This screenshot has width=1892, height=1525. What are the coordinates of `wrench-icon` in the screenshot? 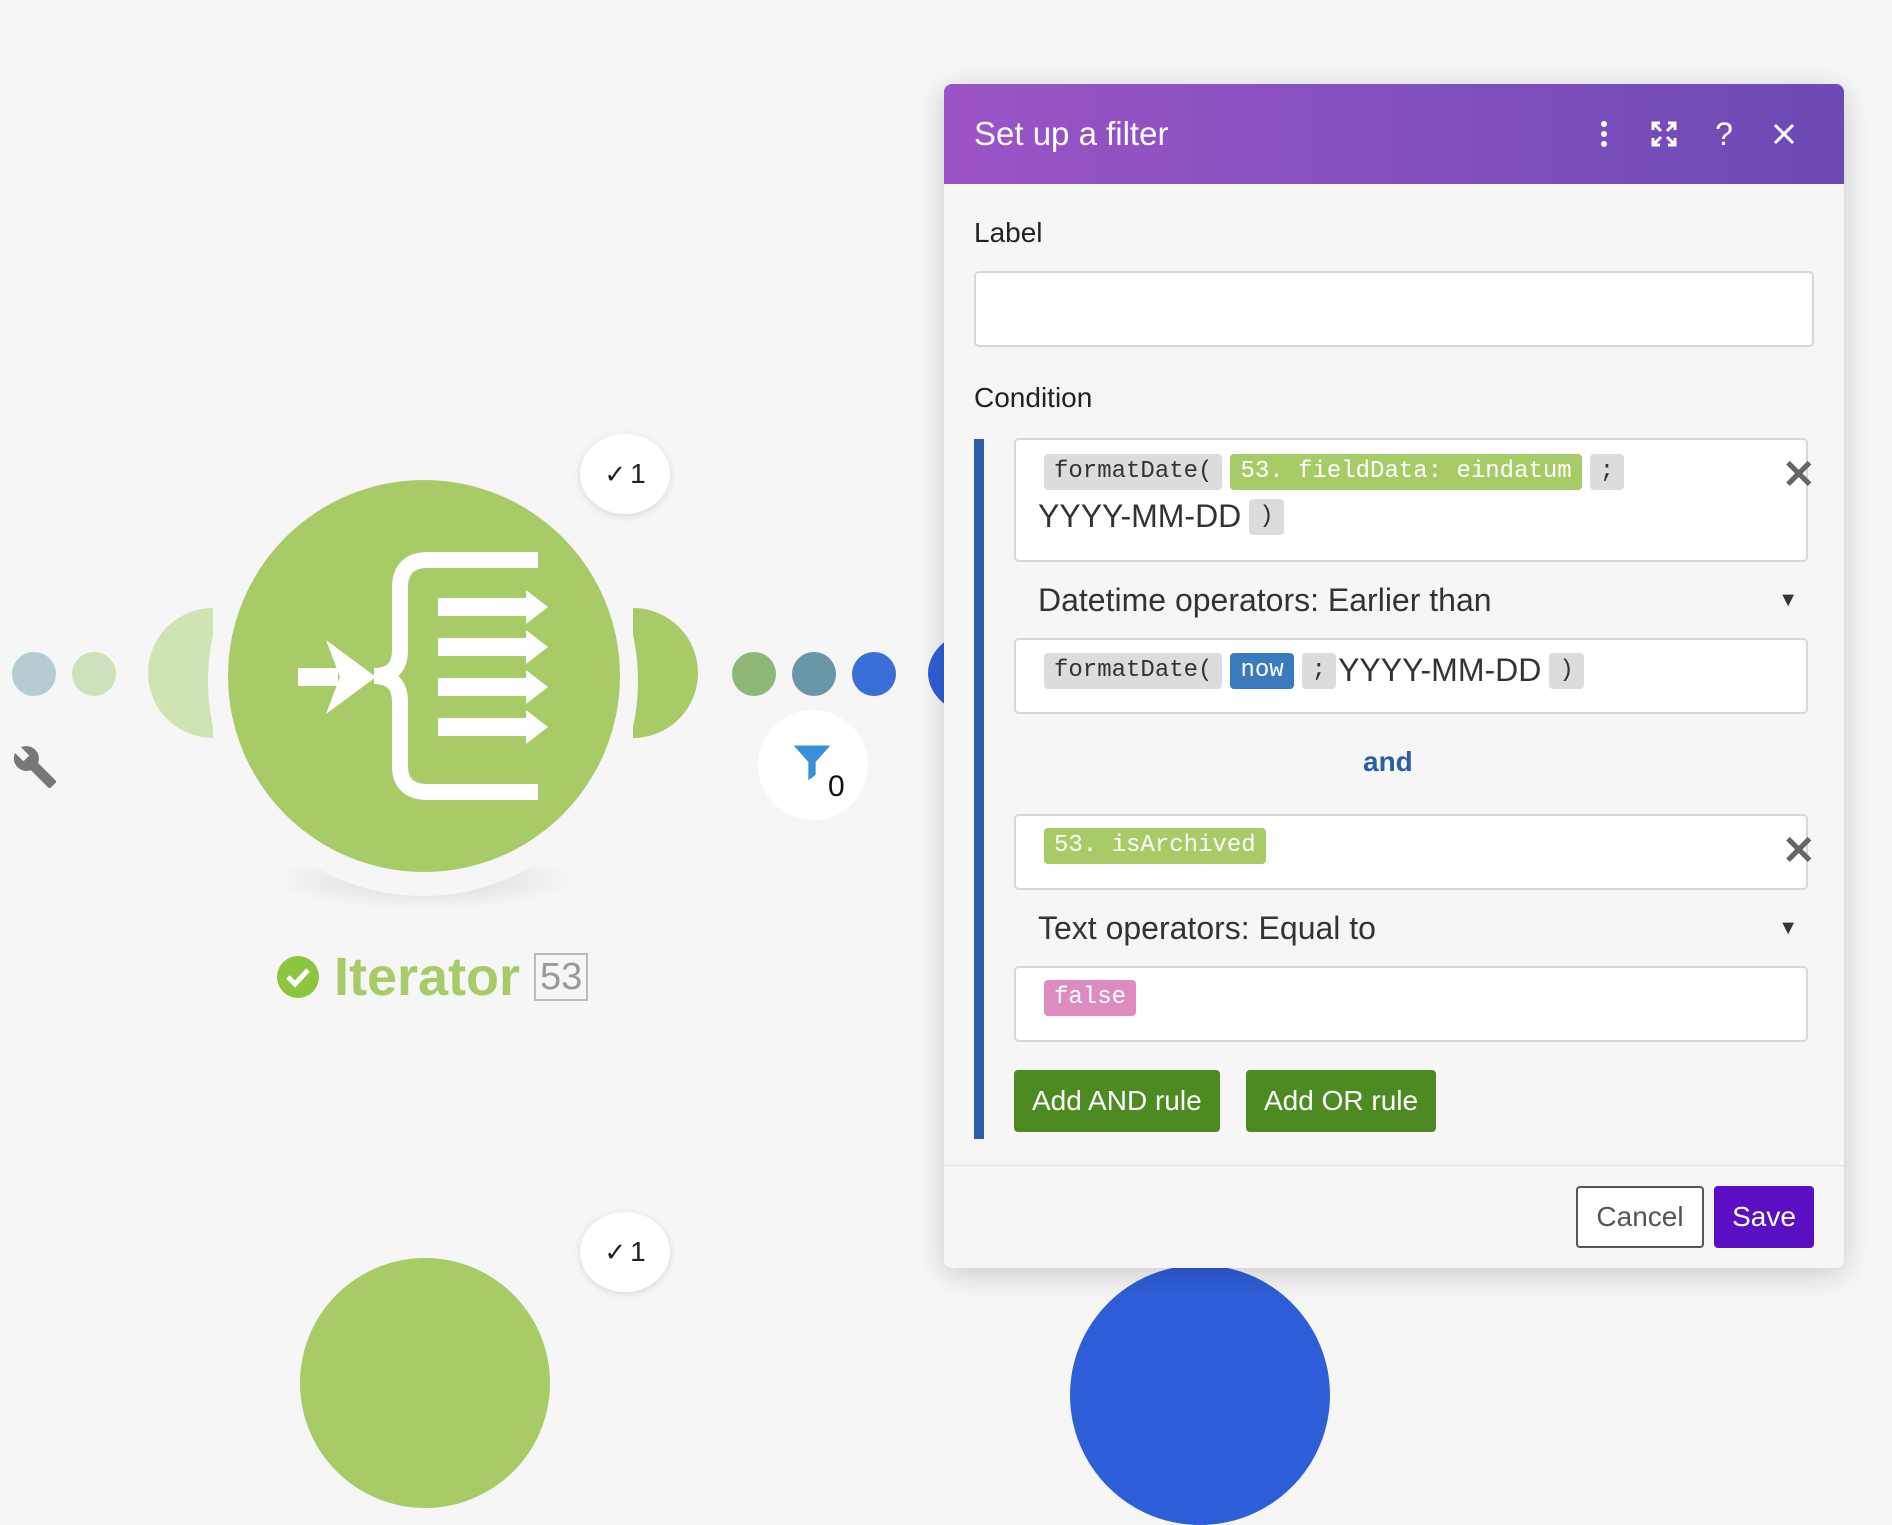 It's located at (35, 767).